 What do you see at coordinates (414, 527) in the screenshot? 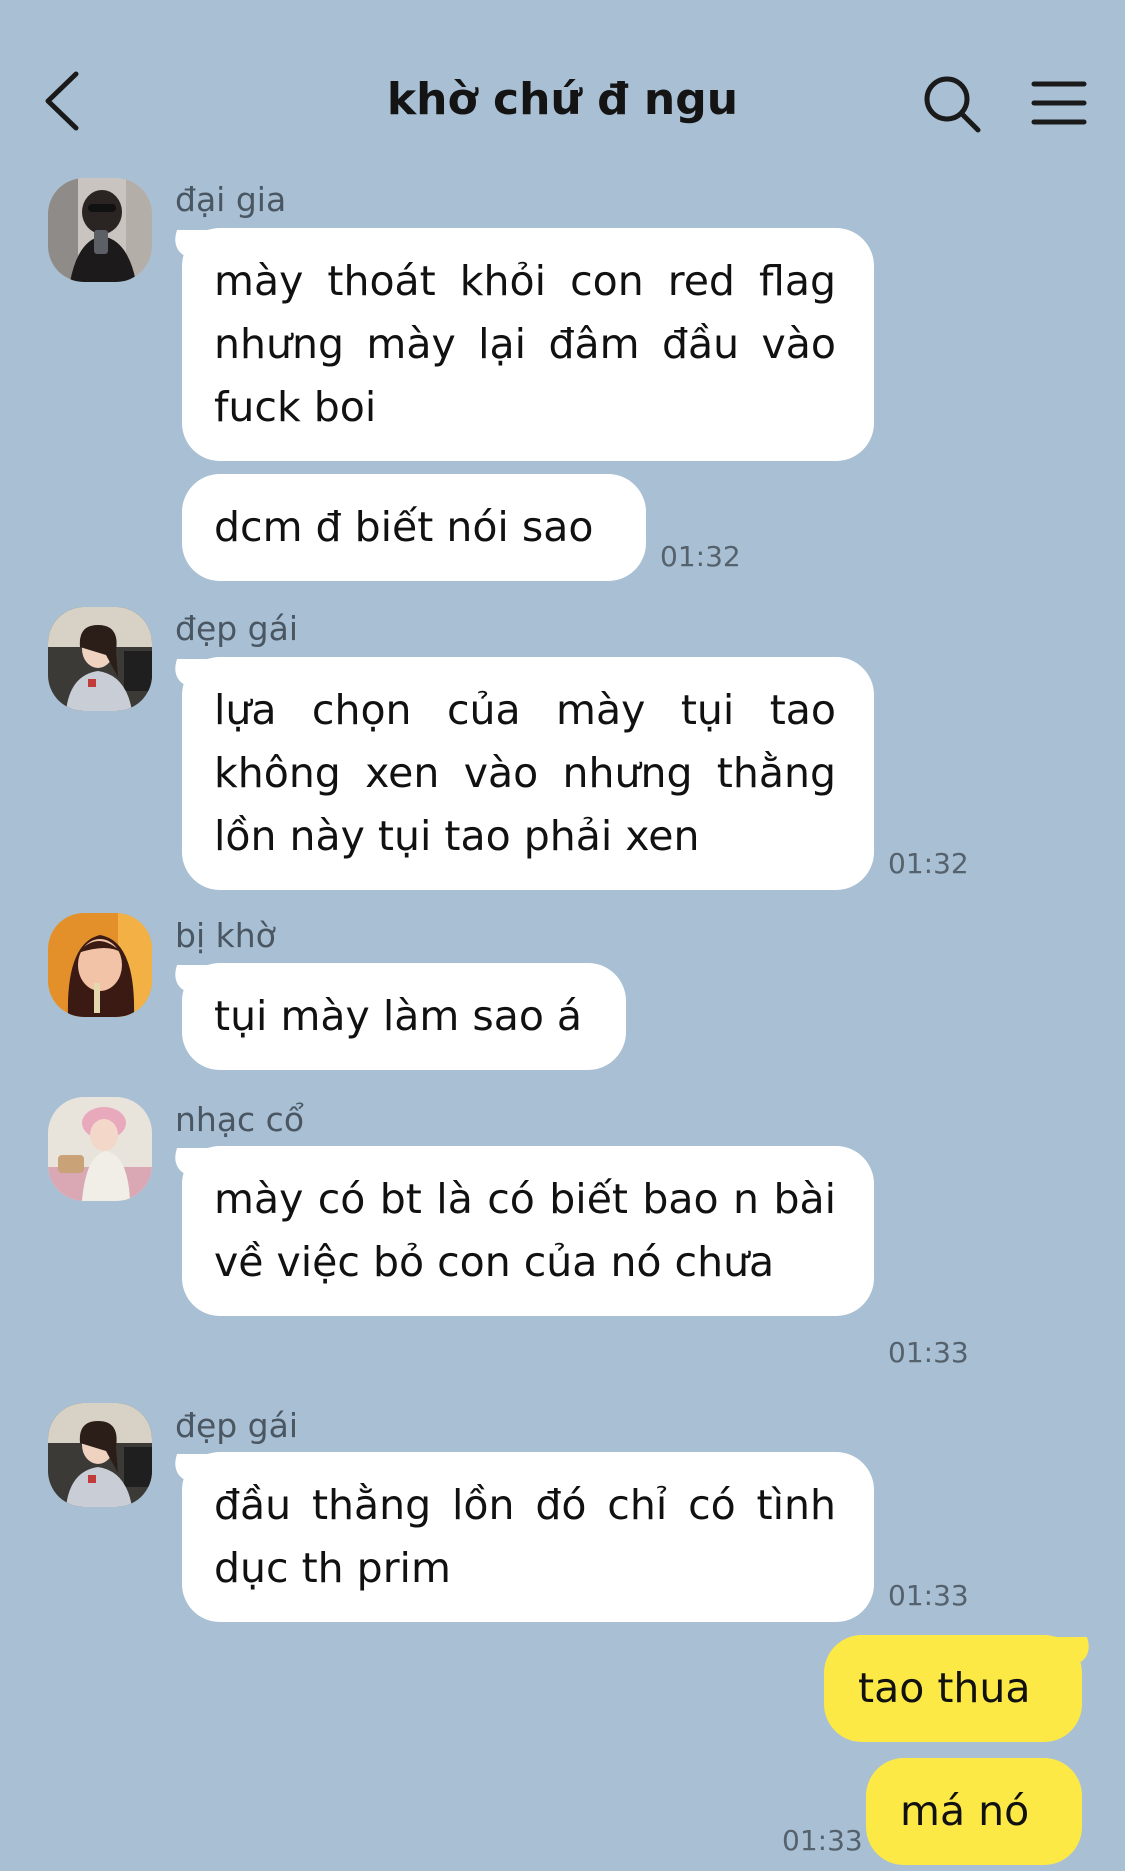
I see `message-bubble: dcm đ biết nói sao` at bounding box center [414, 527].